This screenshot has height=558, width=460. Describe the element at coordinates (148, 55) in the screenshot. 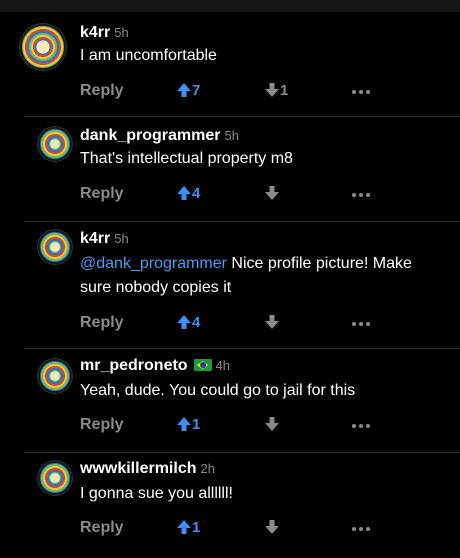

I see `comment-text: I am uncomfortable` at that location.